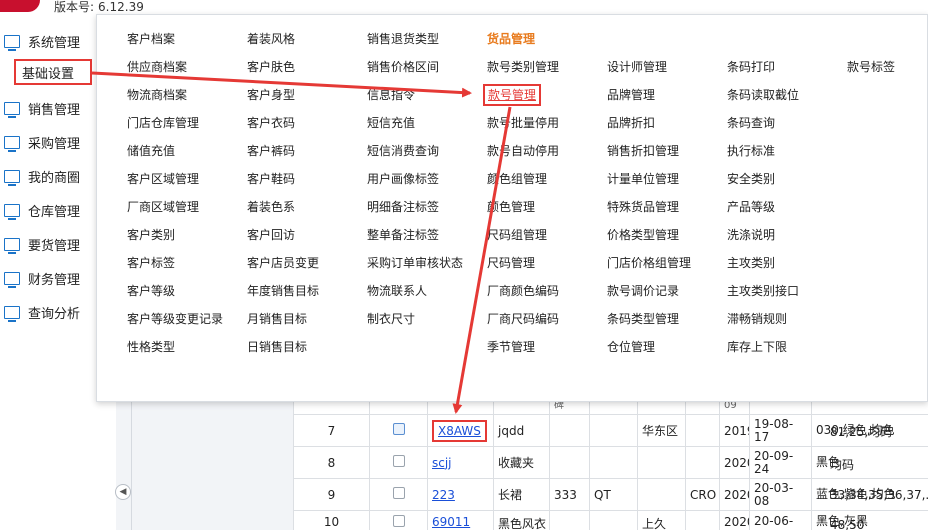  What do you see at coordinates (415, 179) in the screenshot?
I see `menu-item: 用户画像标签` at bounding box center [415, 179].